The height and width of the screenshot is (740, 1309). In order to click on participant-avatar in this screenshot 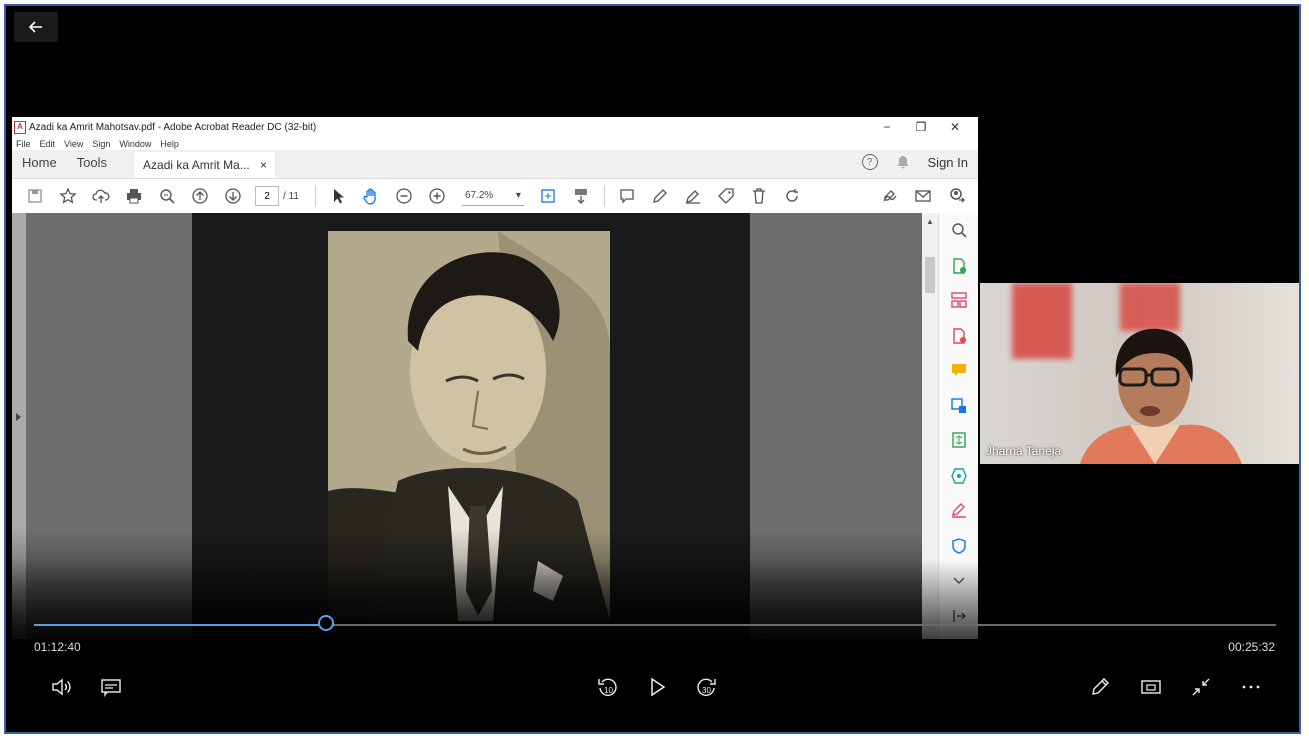, I will do `click(1161, 396)`.